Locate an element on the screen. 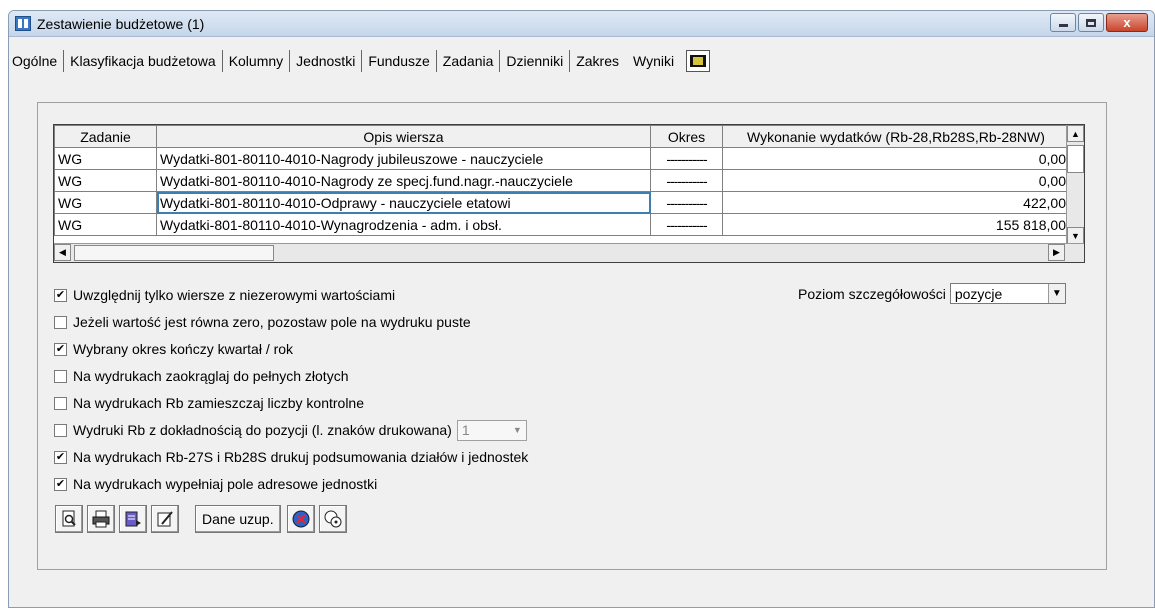 The width and height of the screenshot is (1155, 608). edit-icon is located at coordinates (165, 519).